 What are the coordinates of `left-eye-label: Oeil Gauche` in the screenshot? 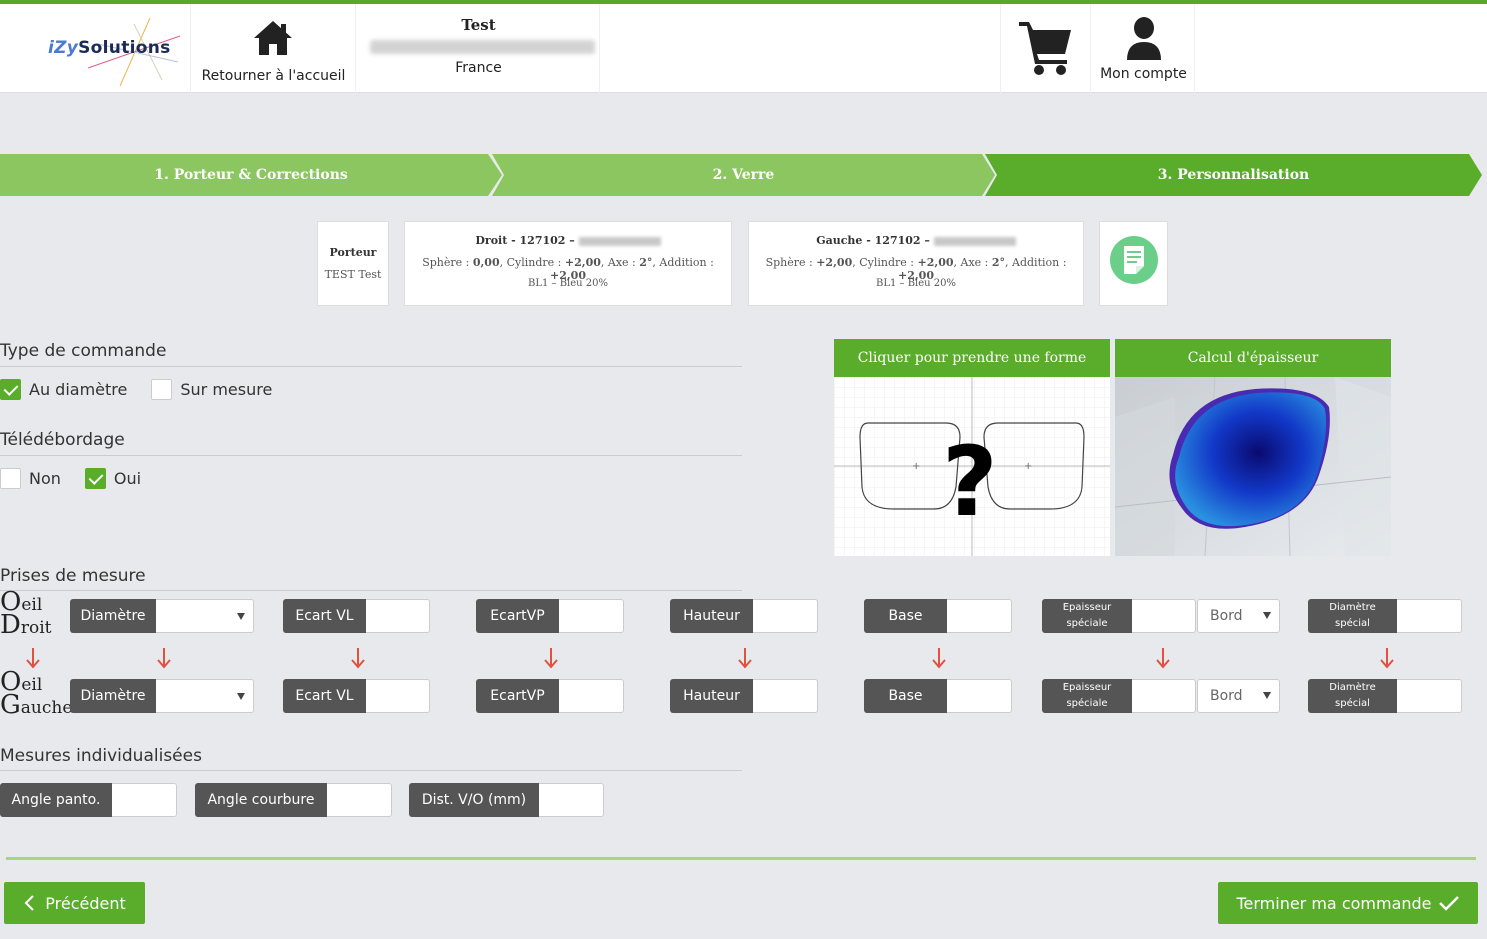 It's located at (36, 693).